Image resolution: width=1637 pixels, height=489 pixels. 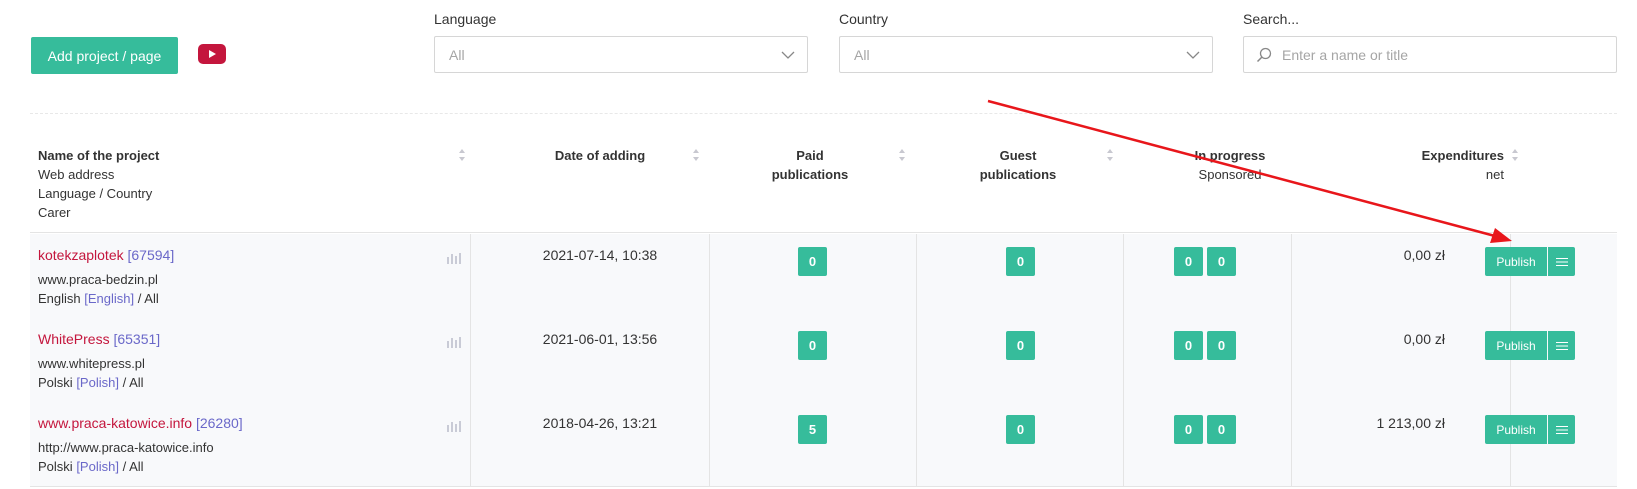 I want to click on header-paid-line2: publications, so click(x=810, y=174).